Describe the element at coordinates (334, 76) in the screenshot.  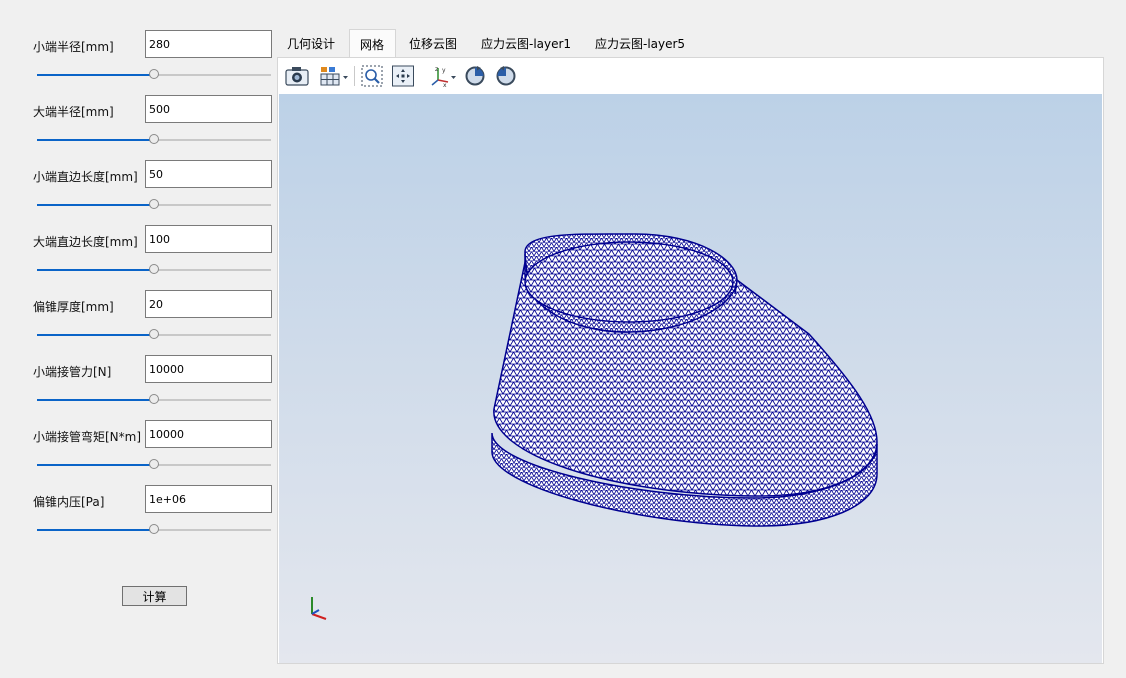
I see `display-mode-icon` at that location.